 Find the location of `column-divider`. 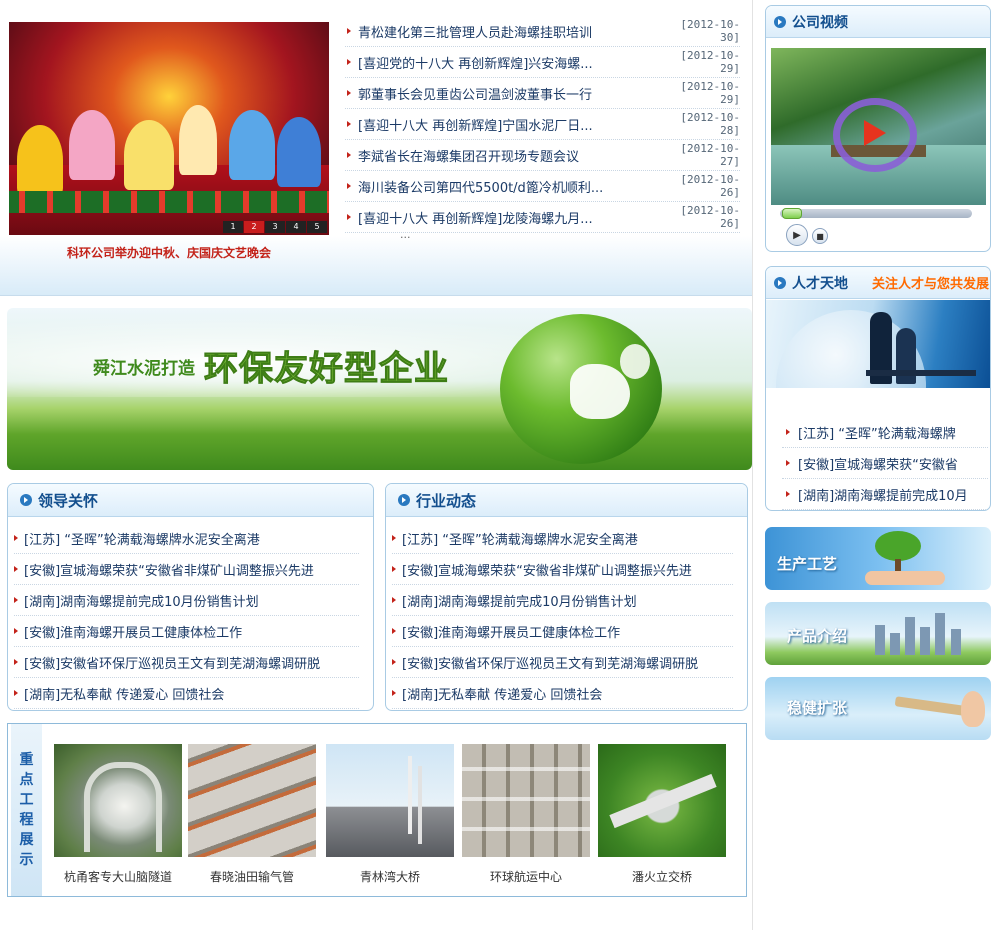

column-divider is located at coordinates (752, 465).